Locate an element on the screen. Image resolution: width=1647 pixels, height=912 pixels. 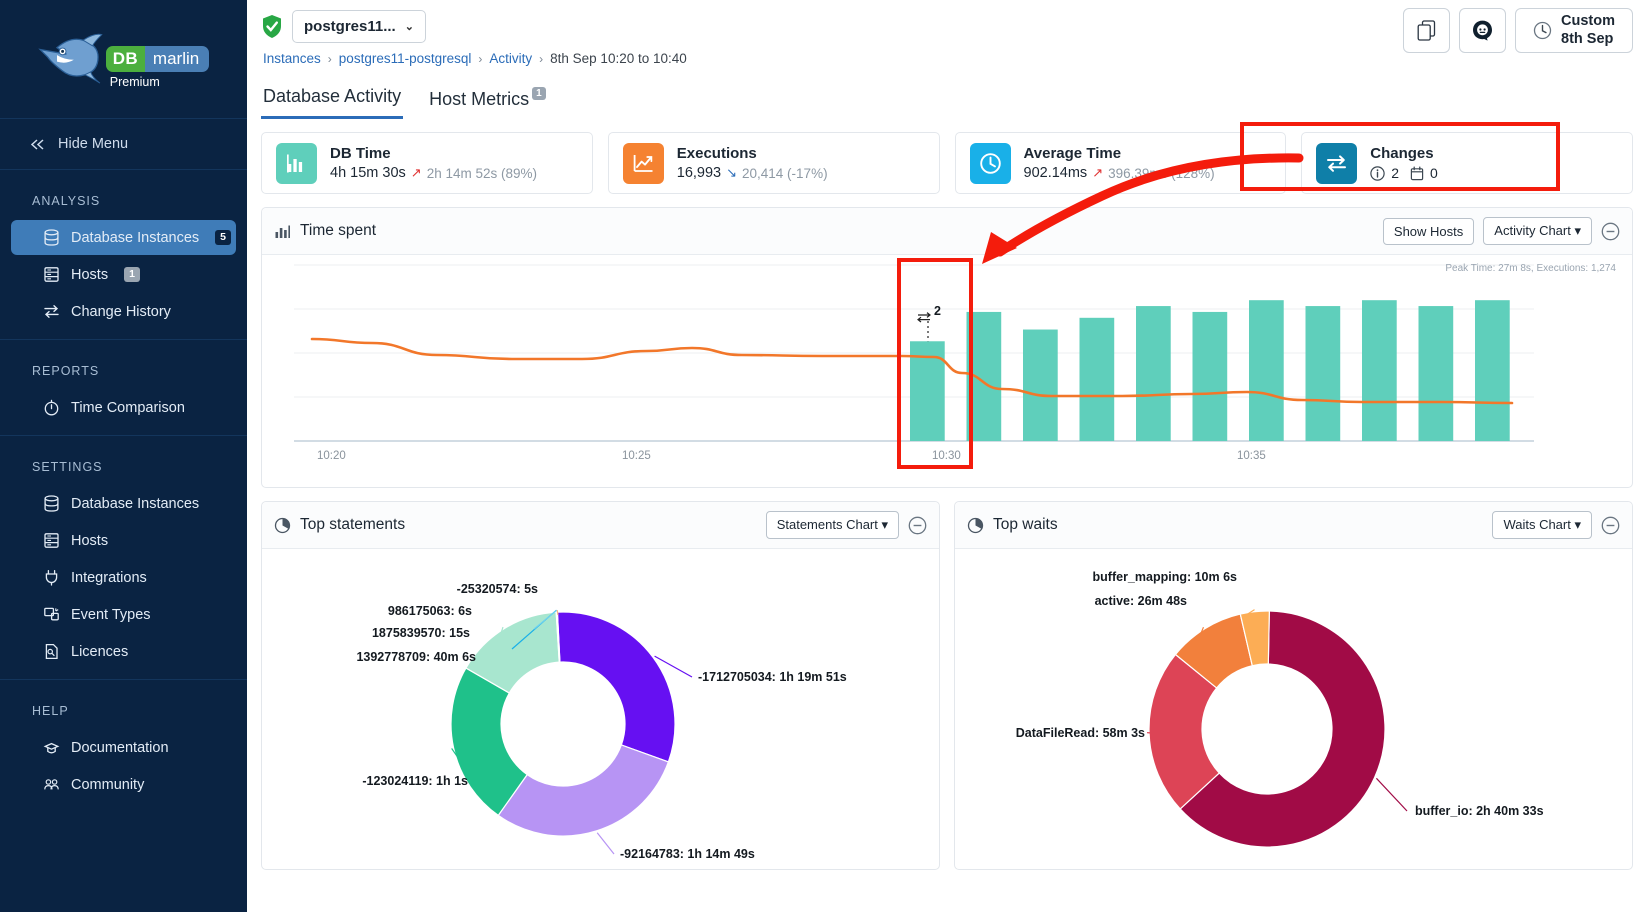
copy-button is located at coordinates (1427, 30).